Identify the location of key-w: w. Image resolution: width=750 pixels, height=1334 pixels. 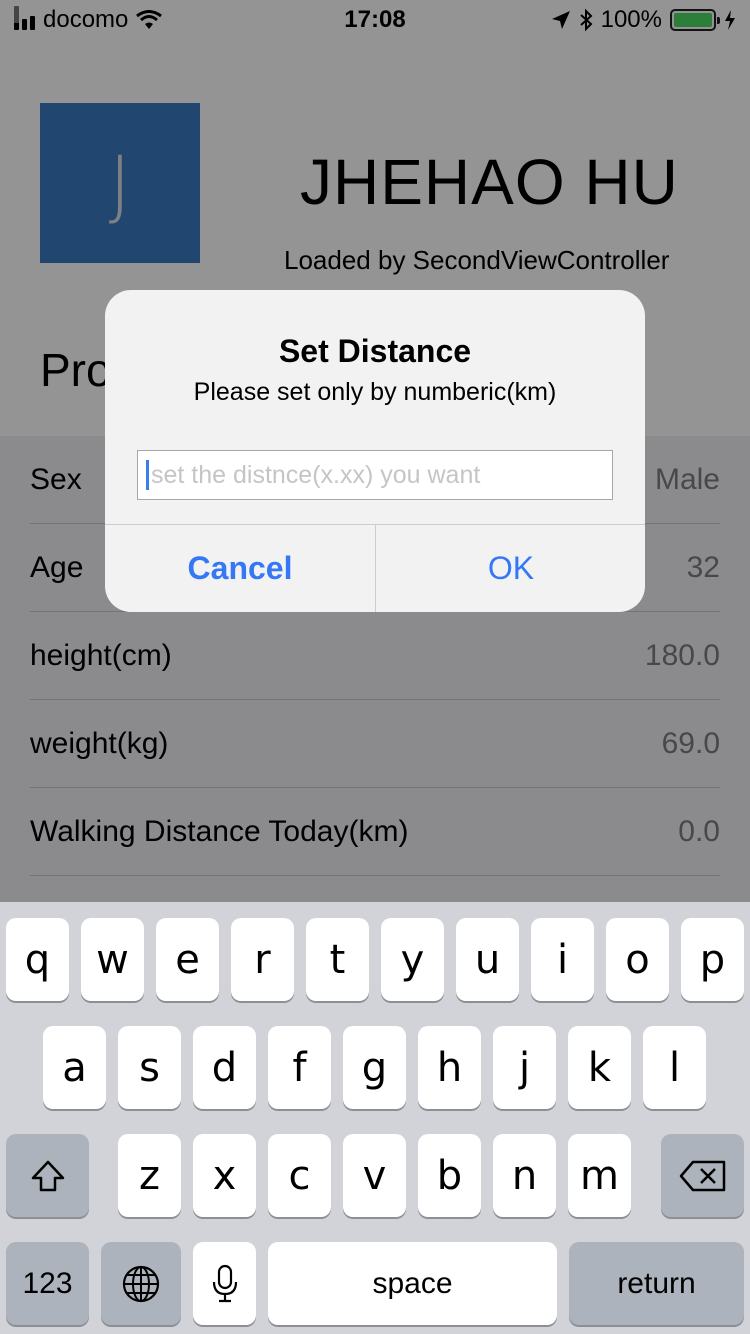
(112, 959).